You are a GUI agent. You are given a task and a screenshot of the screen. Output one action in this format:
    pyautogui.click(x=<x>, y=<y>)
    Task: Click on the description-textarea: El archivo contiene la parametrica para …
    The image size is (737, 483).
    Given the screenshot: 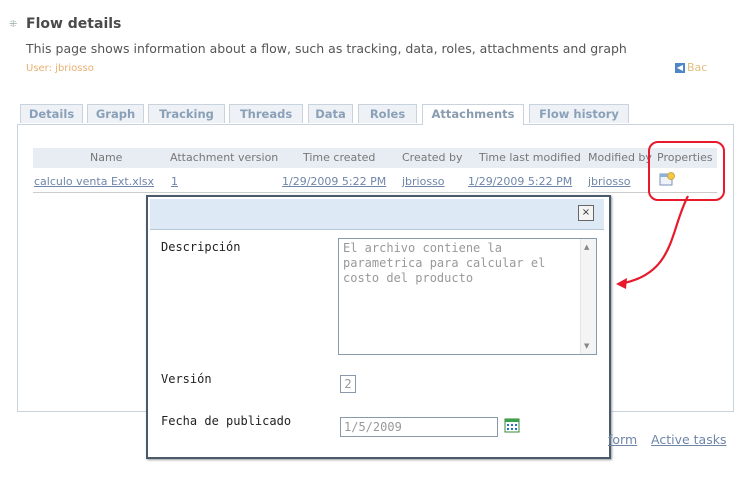 What is the action you would take?
    pyautogui.click(x=467, y=296)
    